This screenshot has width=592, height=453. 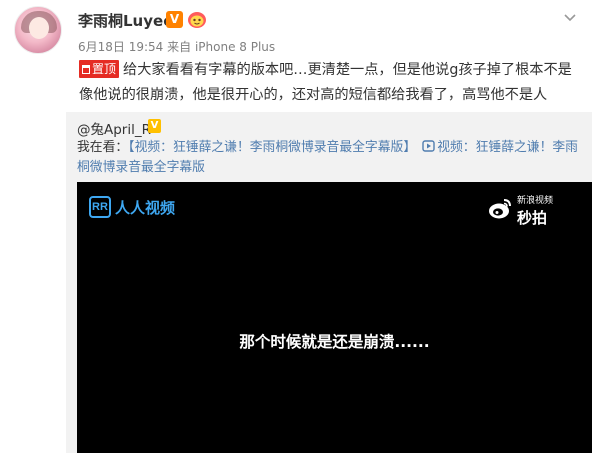 I want to click on avatar, so click(x=38, y=30).